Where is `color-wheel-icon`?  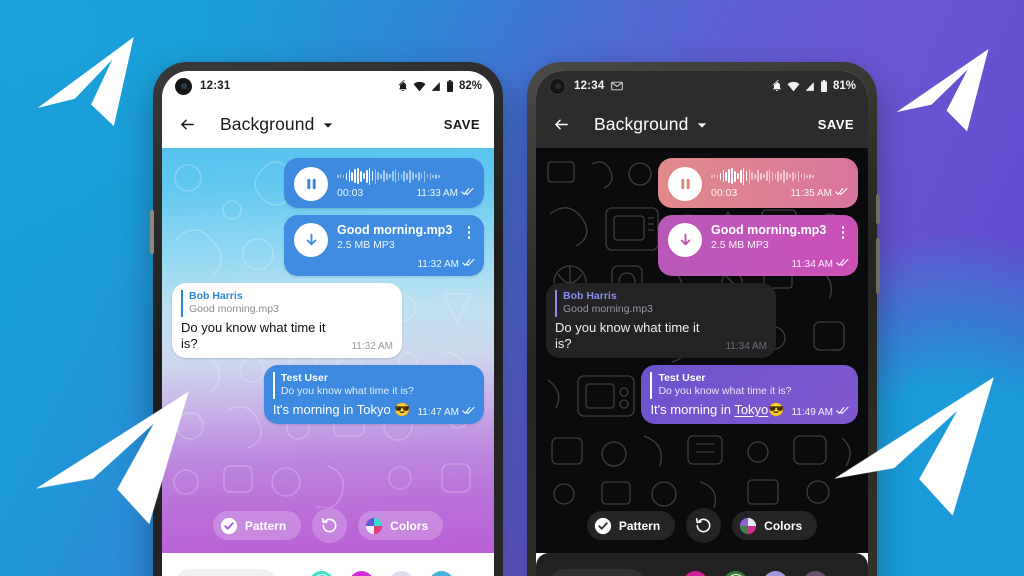 color-wheel-icon is located at coordinates (374, 526).